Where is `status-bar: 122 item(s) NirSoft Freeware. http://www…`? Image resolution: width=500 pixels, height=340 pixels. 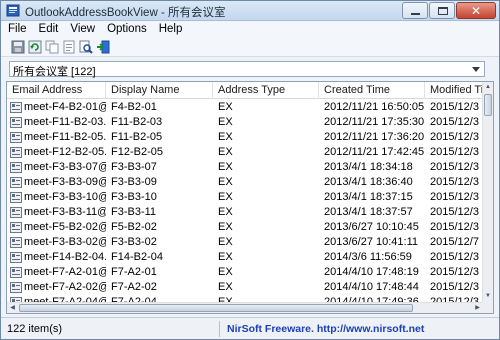
status-bar: 122 item(s) NirSoft Freeware. http://www… is located at coordinates (250, 328).